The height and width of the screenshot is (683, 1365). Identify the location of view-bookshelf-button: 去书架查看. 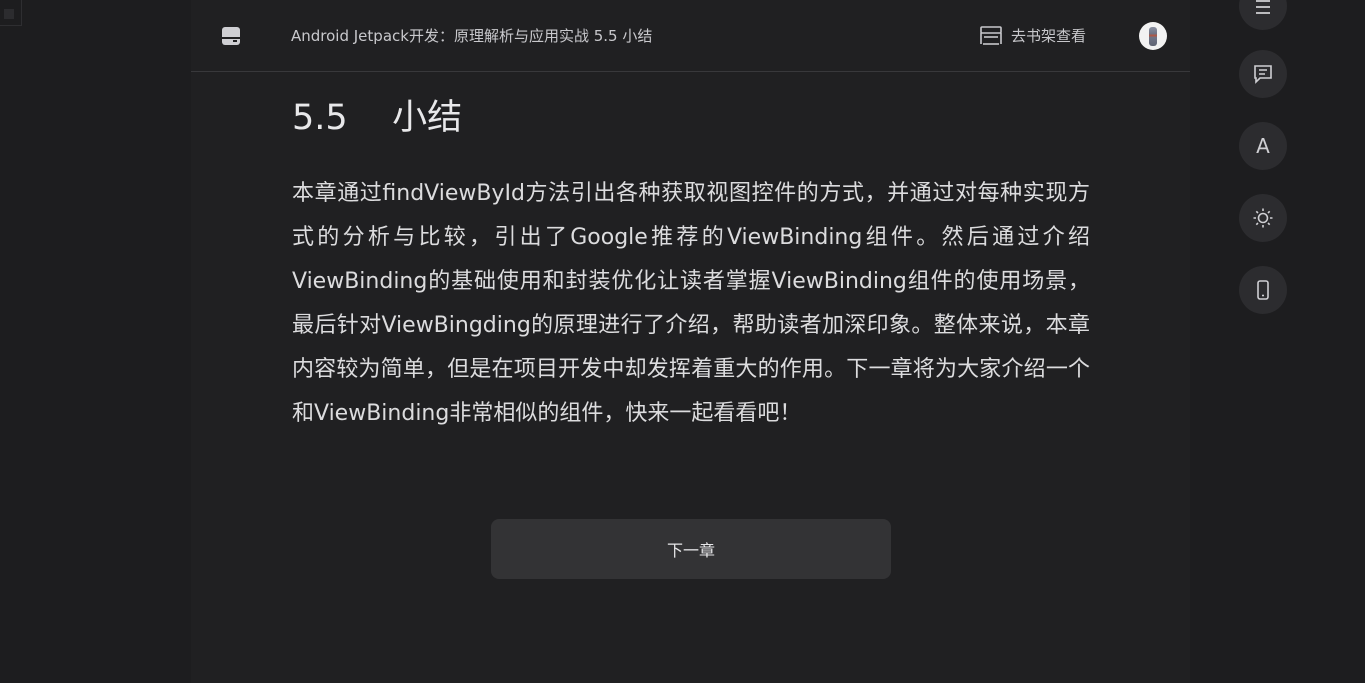
(1032, 36).